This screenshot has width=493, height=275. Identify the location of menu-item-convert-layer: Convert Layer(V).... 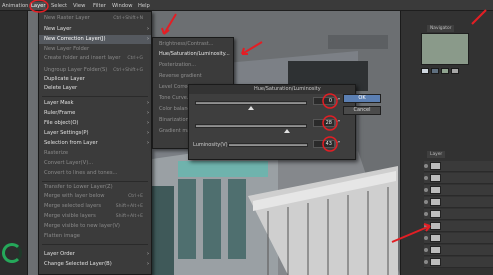
(95, 163).